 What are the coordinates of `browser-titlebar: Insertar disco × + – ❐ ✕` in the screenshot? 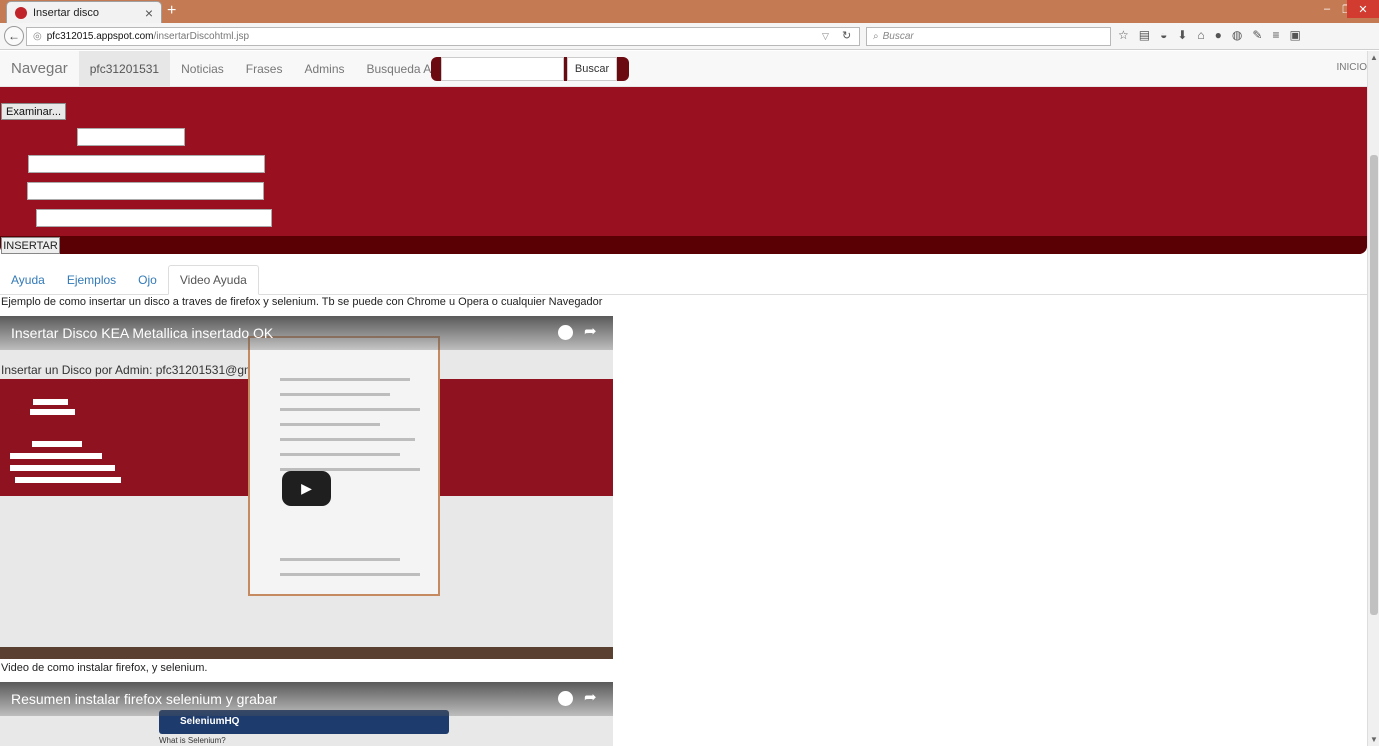 It's located at (689, 11).